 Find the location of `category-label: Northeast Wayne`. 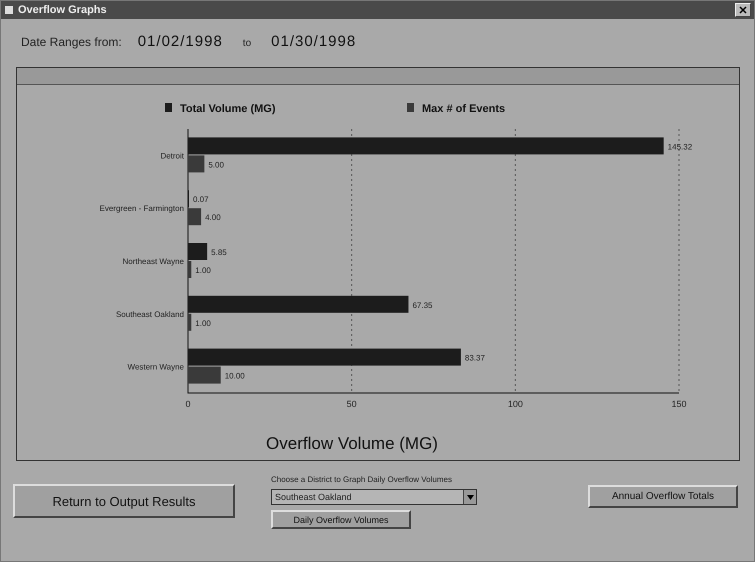

category-label: Northeast Wayne is located at coordinates (153, 261).